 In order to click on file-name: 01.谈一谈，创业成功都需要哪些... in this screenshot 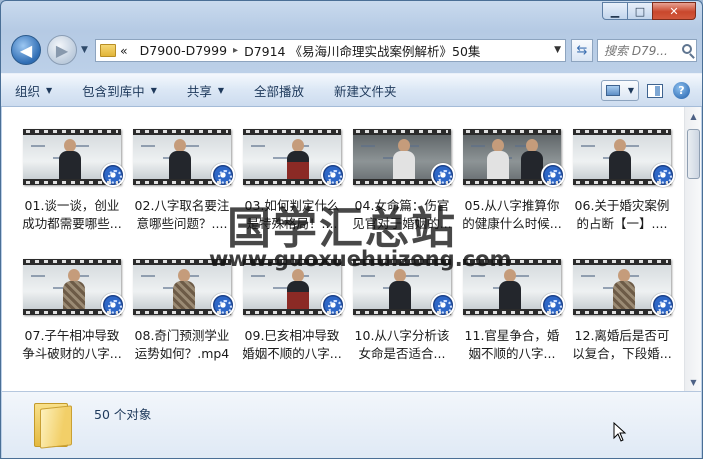, I will do `click(72, 214)`.